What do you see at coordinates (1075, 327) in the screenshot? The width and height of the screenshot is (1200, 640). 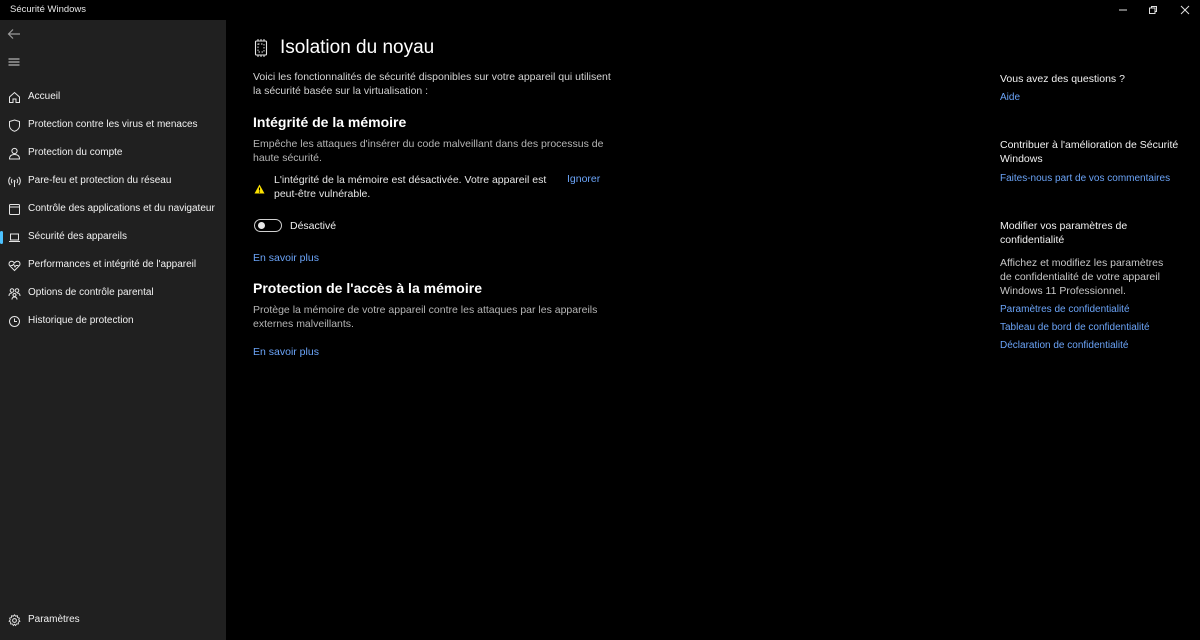 I see `privacy-dashboard-link: Tableau de bord de confidentialité` at bounding box center [1075, 327].